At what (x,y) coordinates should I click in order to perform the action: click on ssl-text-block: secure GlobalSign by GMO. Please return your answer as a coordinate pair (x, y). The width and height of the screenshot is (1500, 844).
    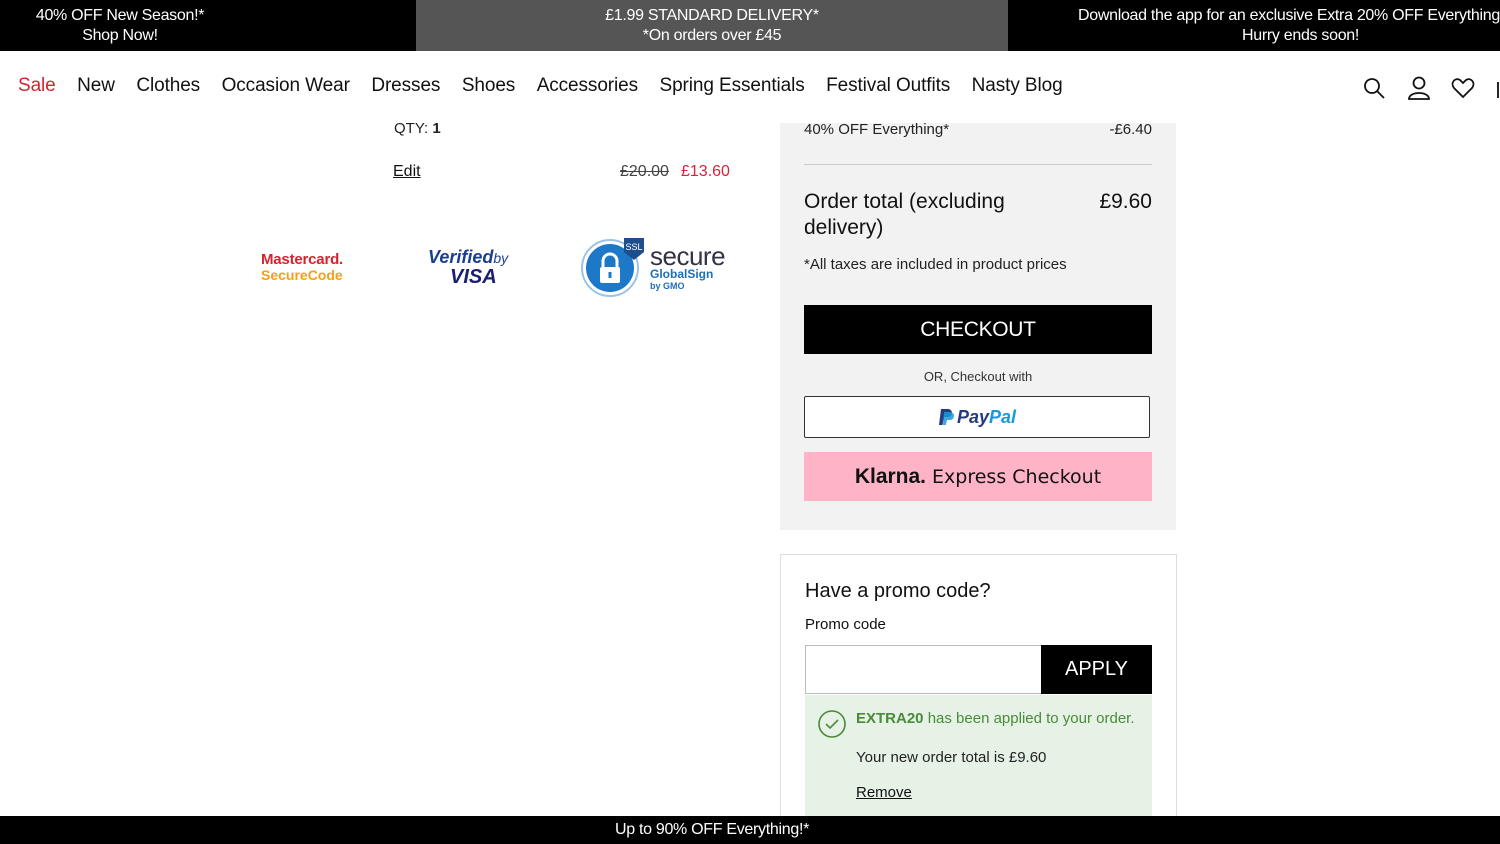
    Looking at the image, I should click on (688, 265).